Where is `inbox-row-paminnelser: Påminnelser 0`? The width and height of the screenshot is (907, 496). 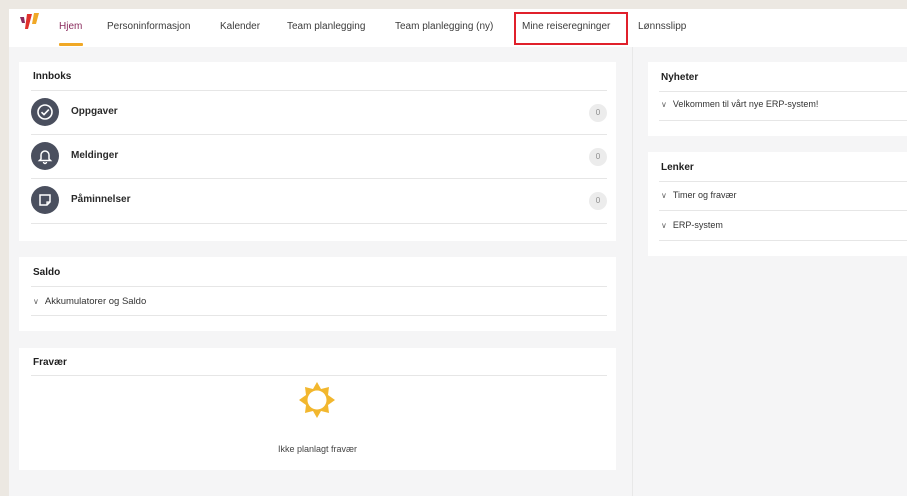
inbox-row-paminnelser: Påminnelser 0 is located at coordinates (319, 200).